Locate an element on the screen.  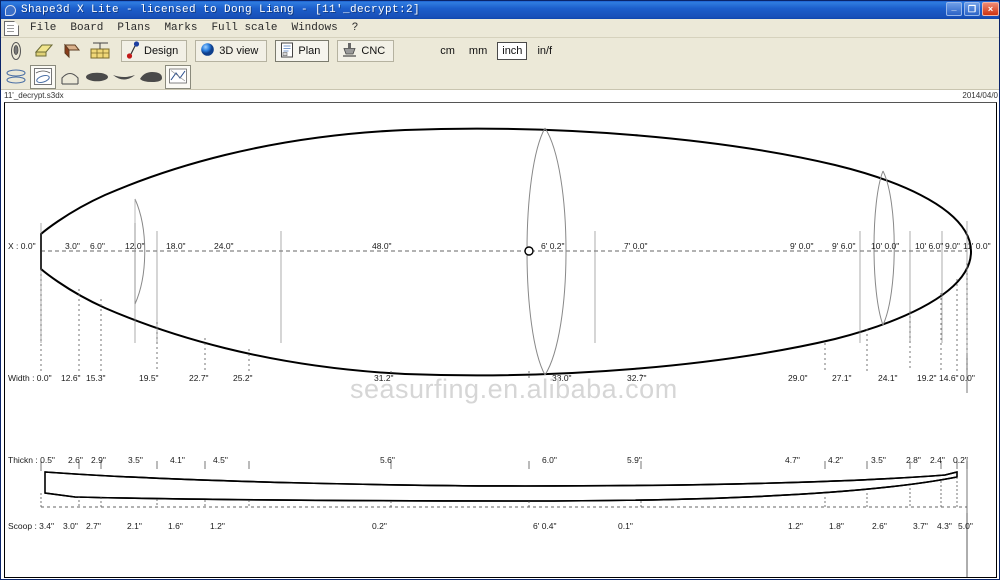
x-value: 3.0" is located at coordinates (72, 246).